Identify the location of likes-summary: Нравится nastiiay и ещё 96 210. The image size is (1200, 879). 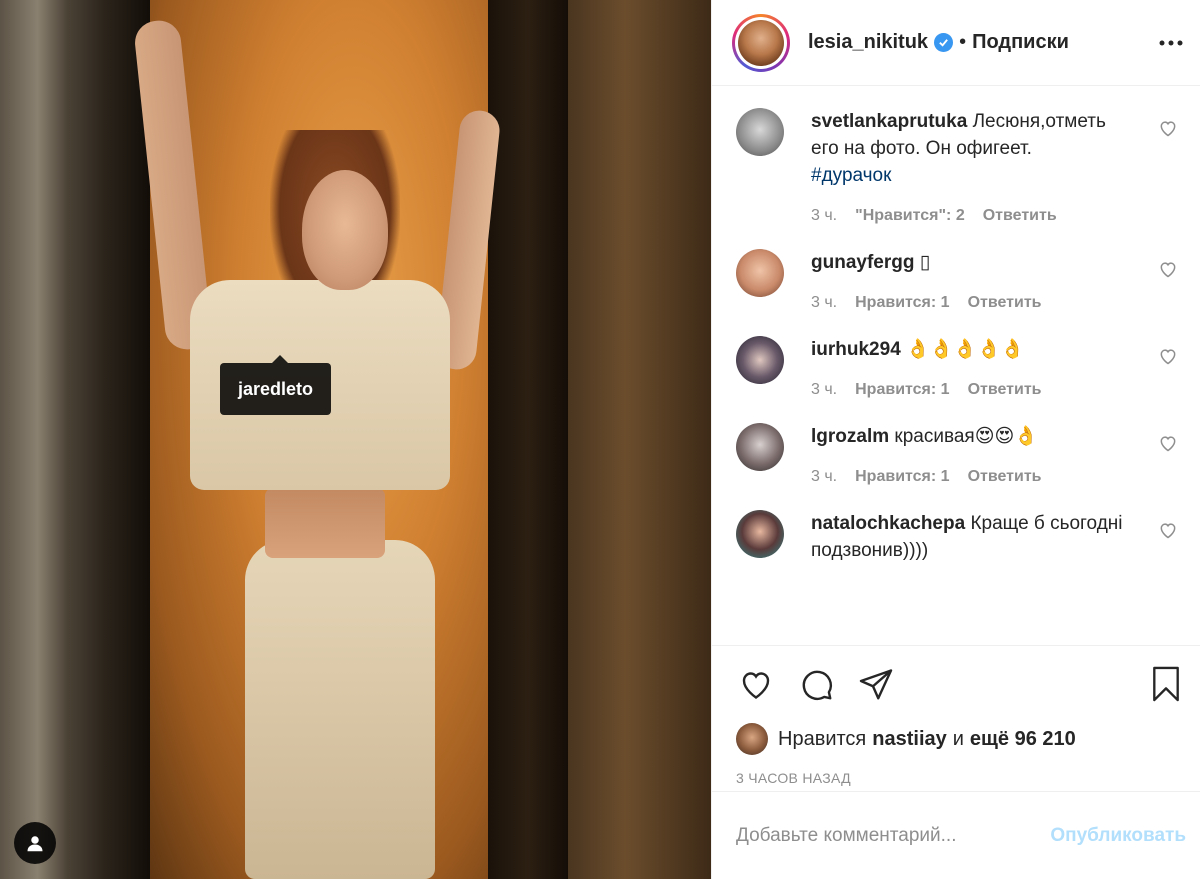
(956, 739).